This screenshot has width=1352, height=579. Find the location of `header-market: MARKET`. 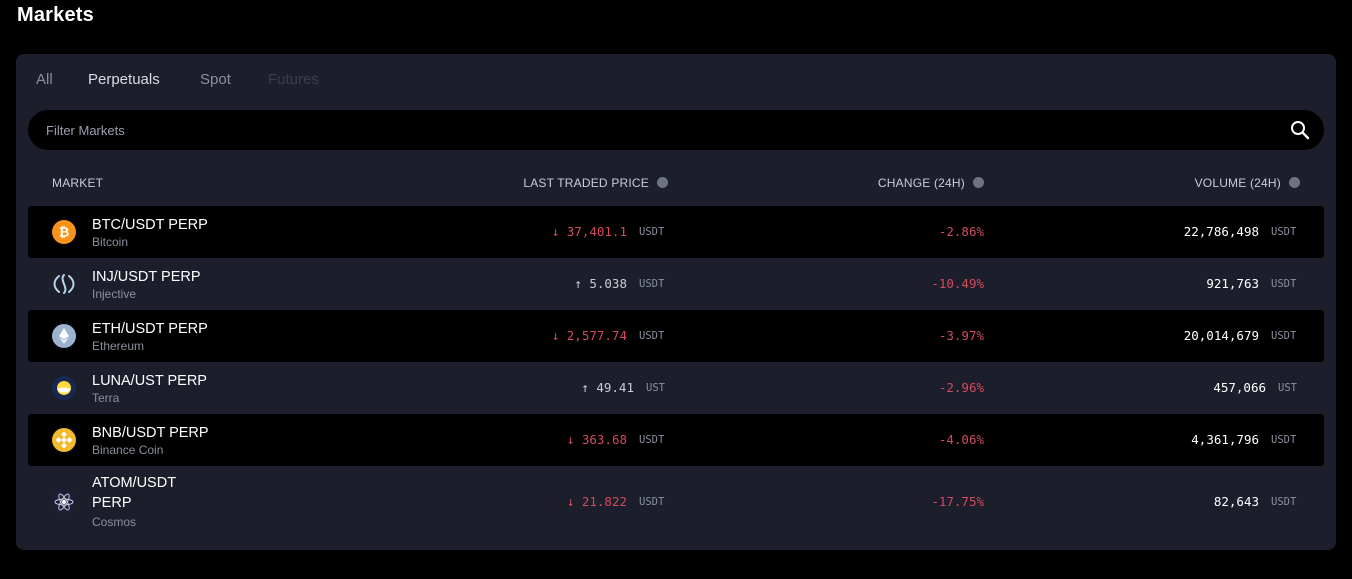

header-market: MARKET is located at coordinates (77, 183).